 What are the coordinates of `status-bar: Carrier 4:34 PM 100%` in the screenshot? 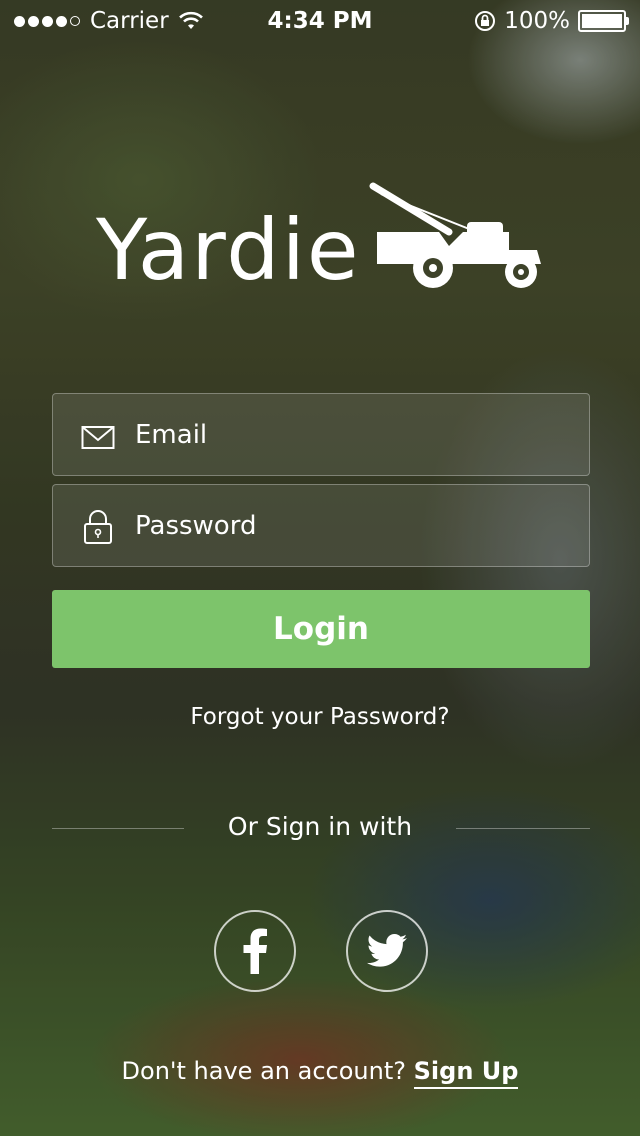 It's located at (320, 20).